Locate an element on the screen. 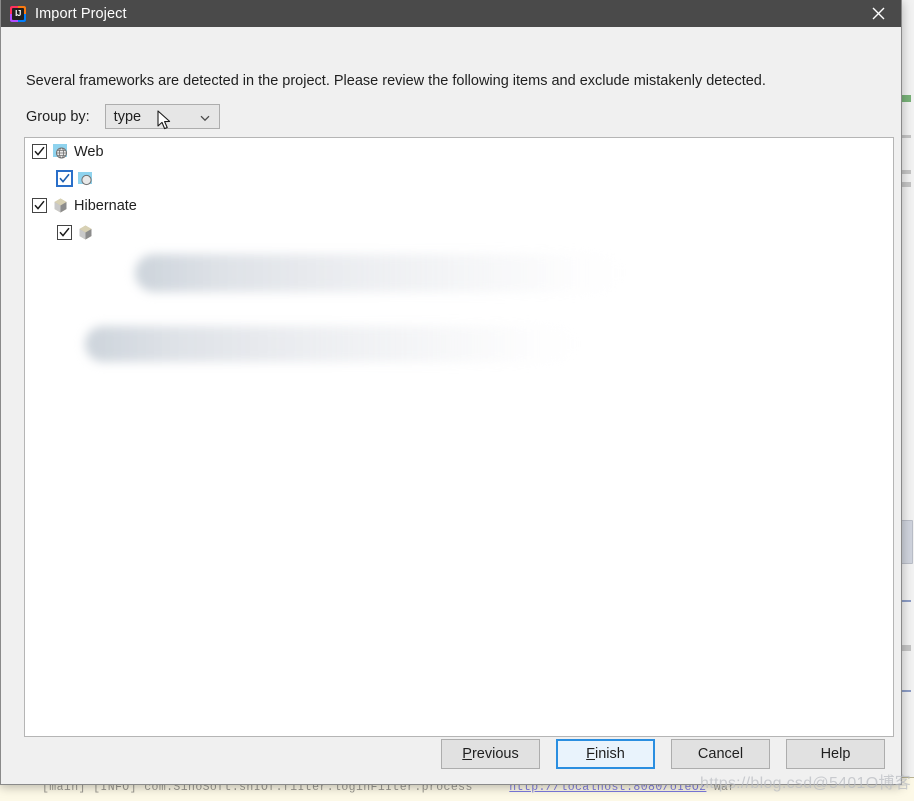 The image size is (914, 801). tree-row: Hibernate is located at coordinates (459, 205).